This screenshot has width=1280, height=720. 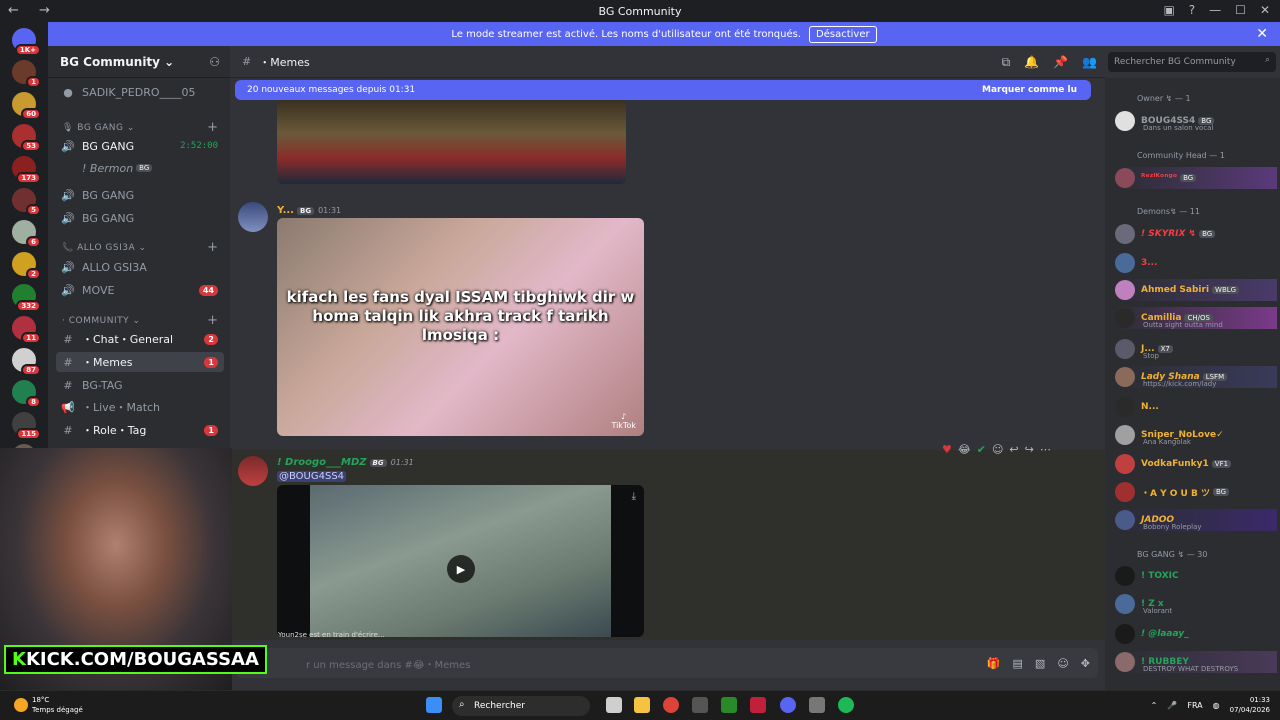 I want to click on help-icon: ?, so click(x=1192, y=10).